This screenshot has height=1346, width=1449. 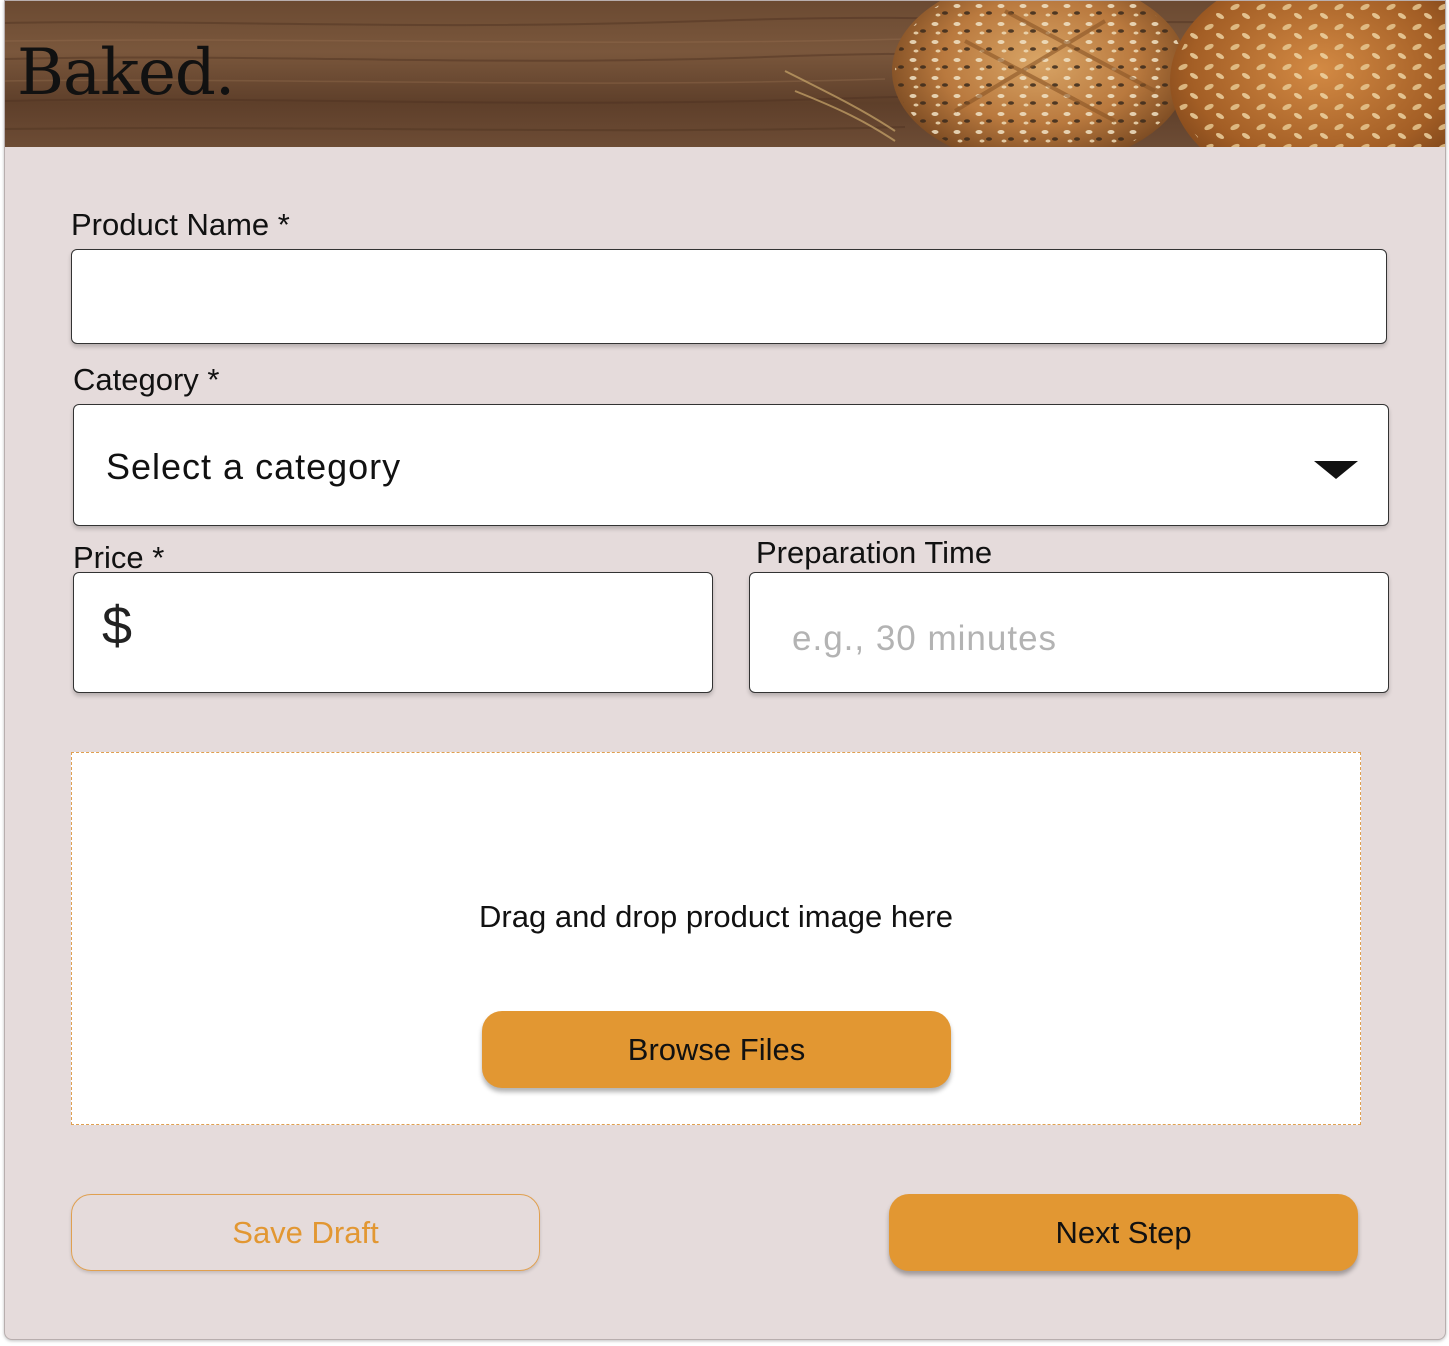 I want to click on category-selected-value: Select a category, so click(x=254, y=466).